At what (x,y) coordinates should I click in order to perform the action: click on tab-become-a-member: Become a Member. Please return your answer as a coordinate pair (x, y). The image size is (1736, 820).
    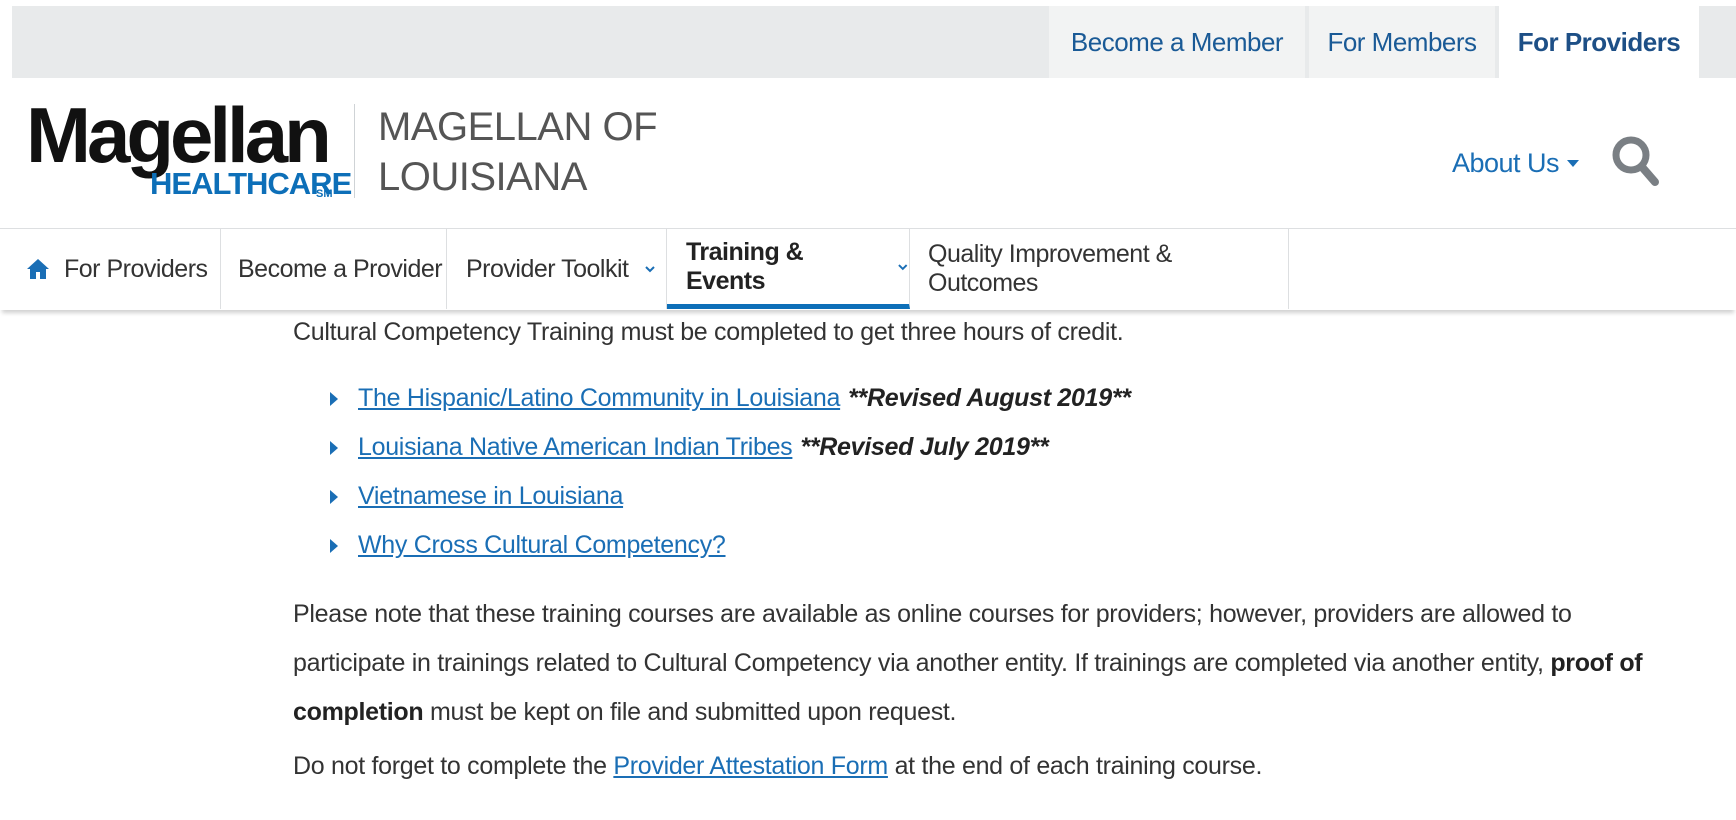
    Looking at the image, I should click on (1177, 42).